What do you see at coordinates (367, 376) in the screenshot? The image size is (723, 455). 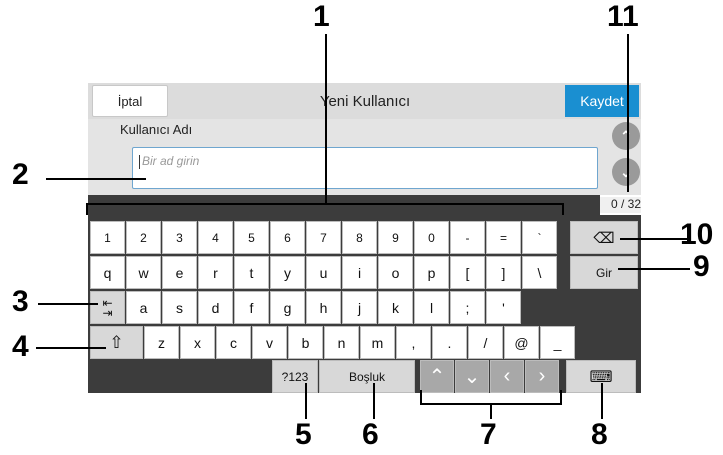 I see `space-button: Boşluk` at bounding box center [367, 376].